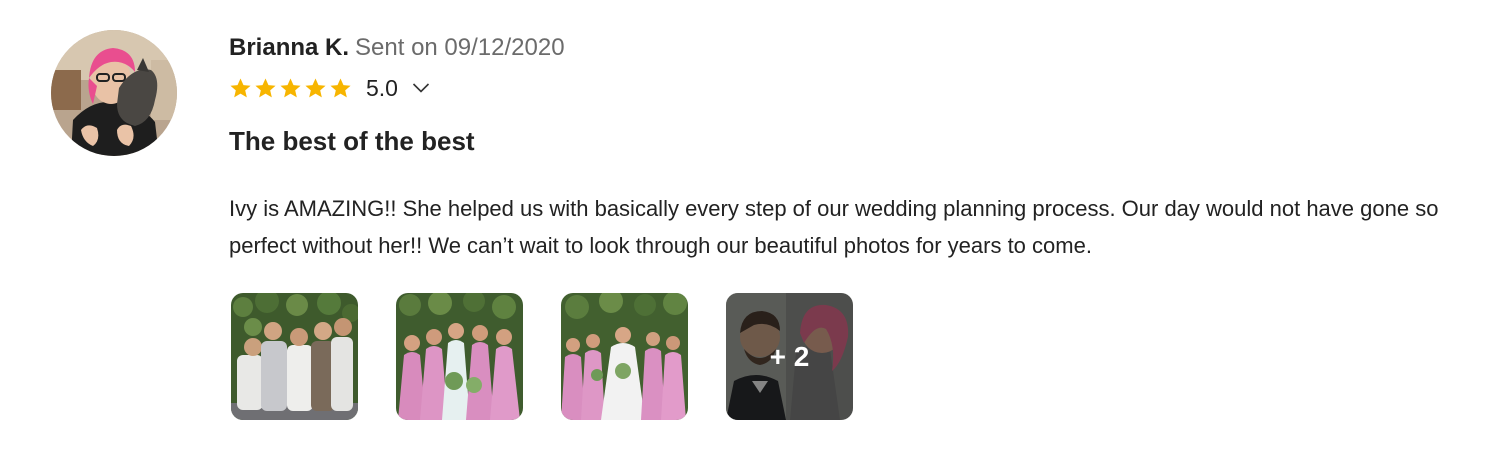 This screenshot has width=1500, height=472. Describe the element at coordinates (542, 356) in the screenshot. I see `review-photos: + 2` at that location.